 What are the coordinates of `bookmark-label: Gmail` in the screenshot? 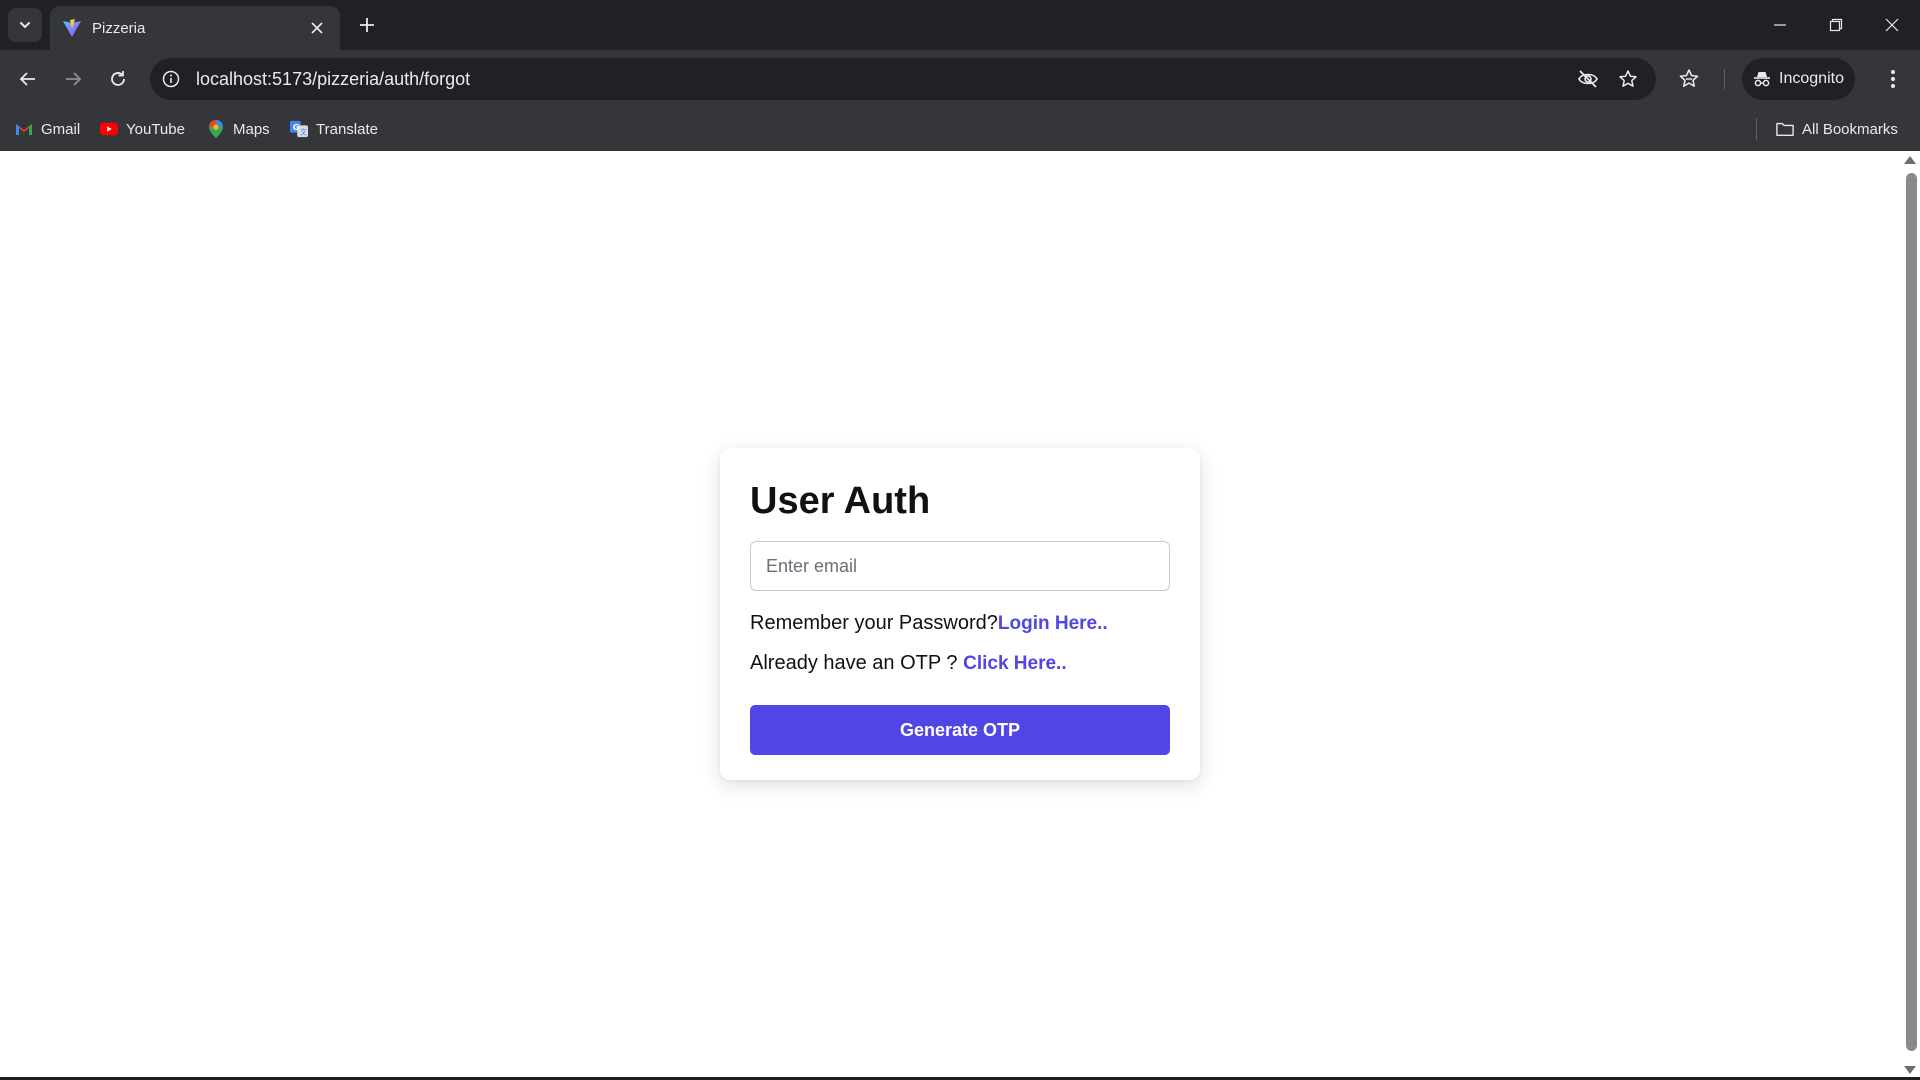 It's located at (61, 129).